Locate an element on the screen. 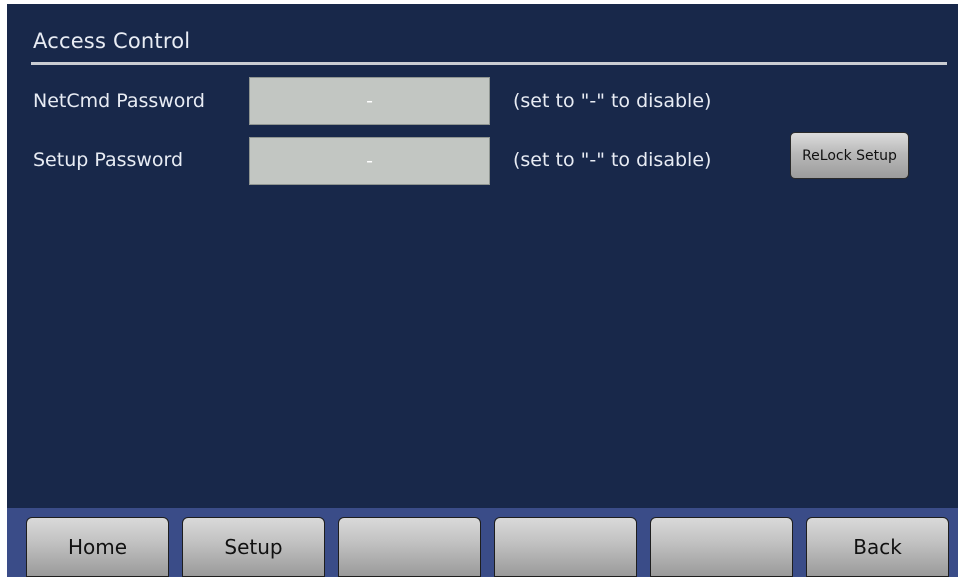 Image resolution: width=958 pixels, height=577 pixels. function-key-5-button is located at coordinates (721, 547).